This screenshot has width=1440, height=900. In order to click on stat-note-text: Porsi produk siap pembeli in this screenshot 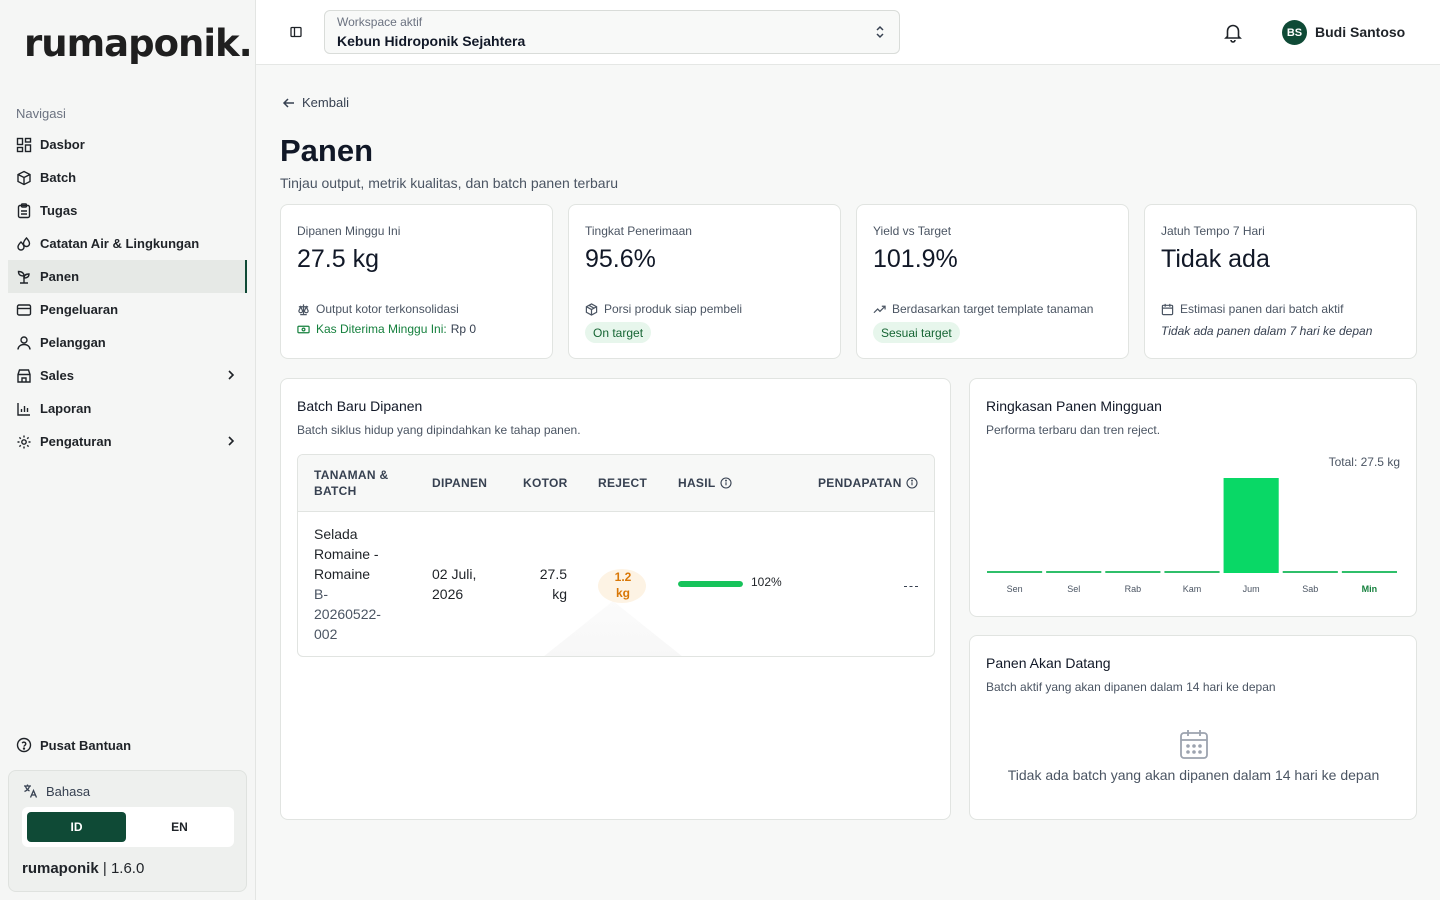, I will do `click(673, 309)`.